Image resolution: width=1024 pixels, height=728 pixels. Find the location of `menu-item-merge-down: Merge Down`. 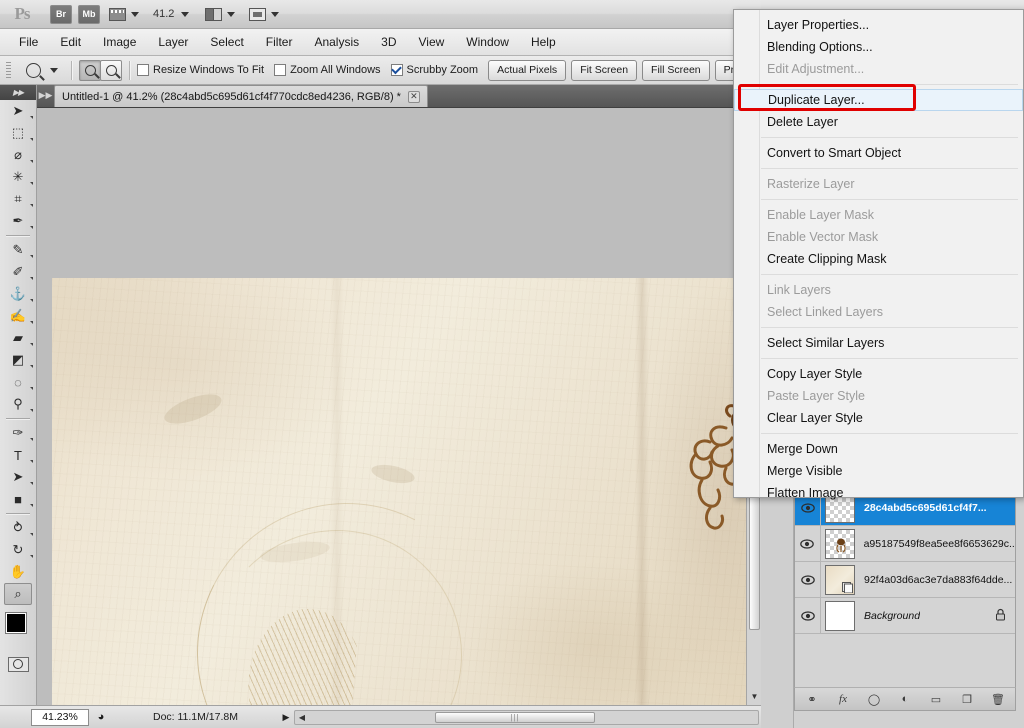

menu-item-merge-down: Merge Down is located at coordinates (878, 449).